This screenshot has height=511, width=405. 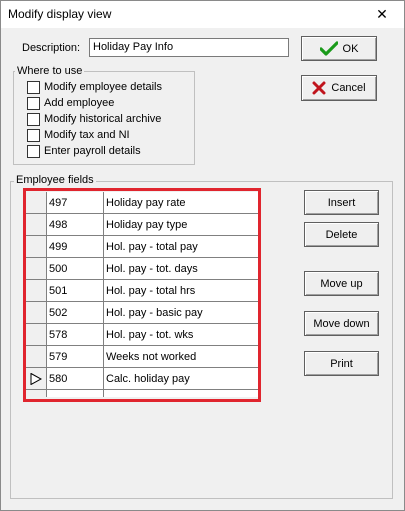 I want to click on field-name-cell, so click(x=181, y=393).